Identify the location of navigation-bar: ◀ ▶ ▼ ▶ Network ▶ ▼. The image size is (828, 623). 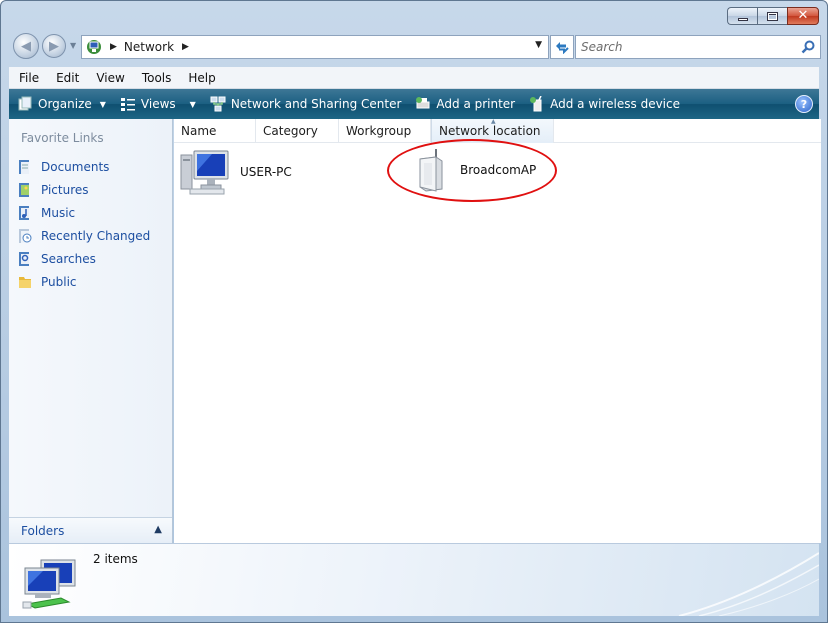
(415, 47).